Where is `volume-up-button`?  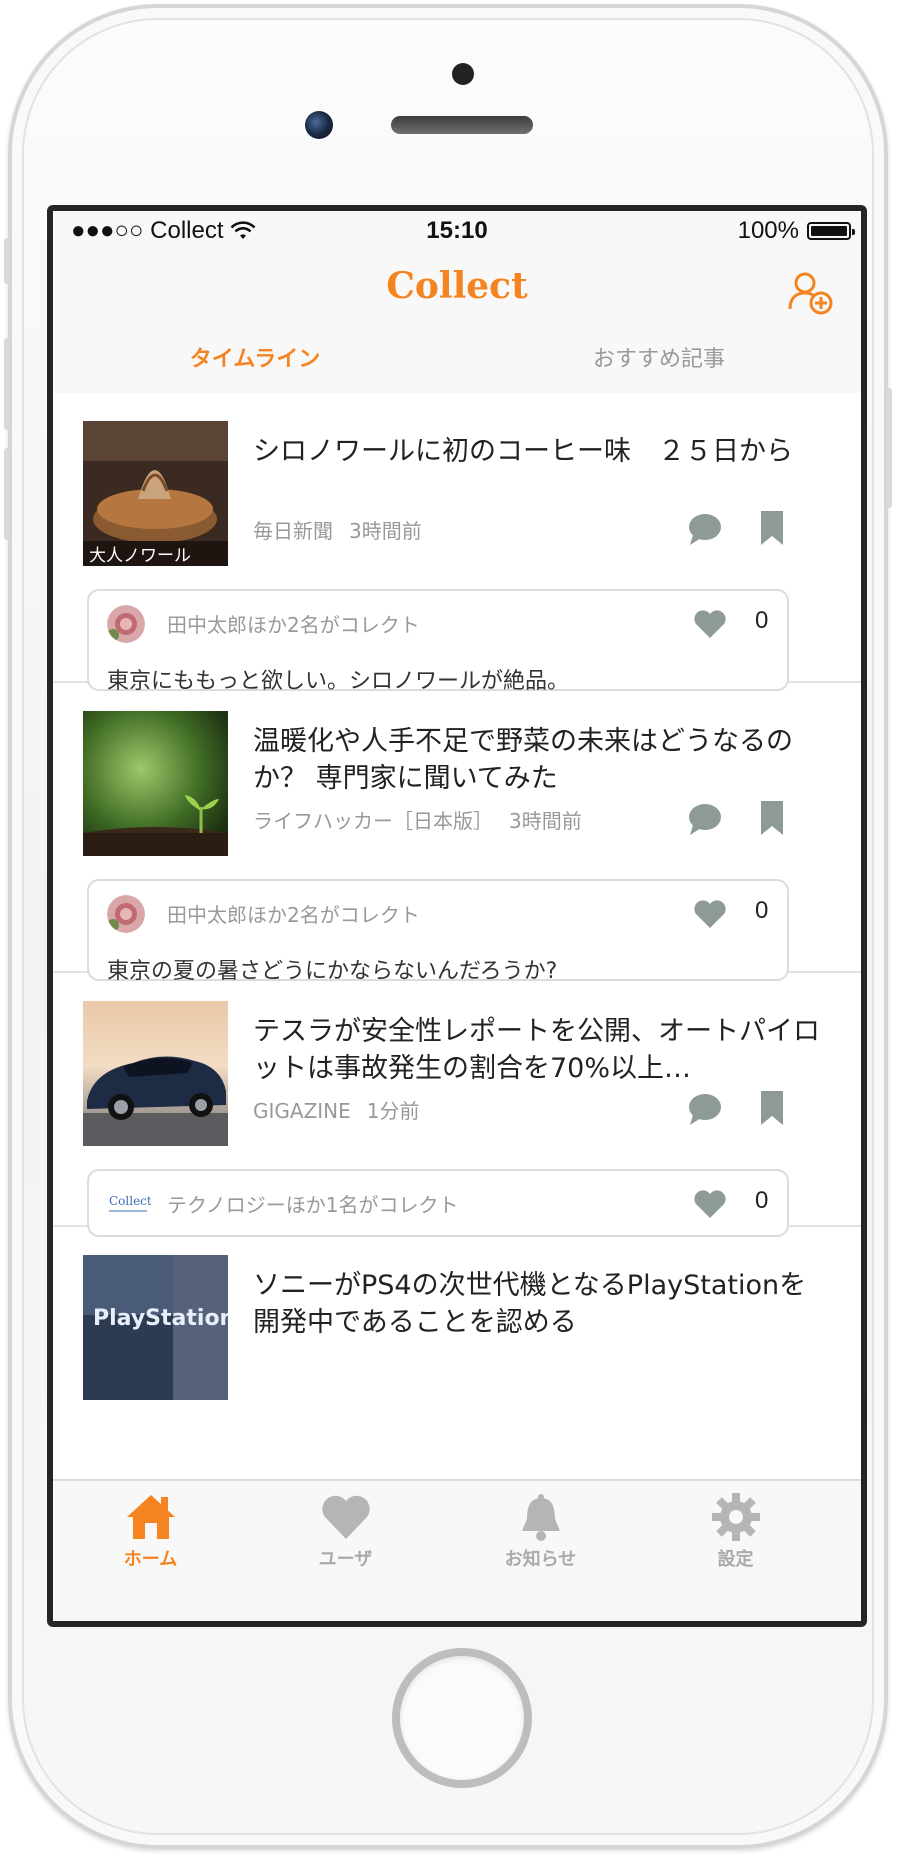
volume-up-button is located at coordinates (7, 384).